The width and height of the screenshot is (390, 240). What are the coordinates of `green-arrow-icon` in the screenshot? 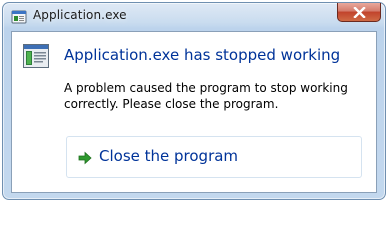 It's located at (85, 157).